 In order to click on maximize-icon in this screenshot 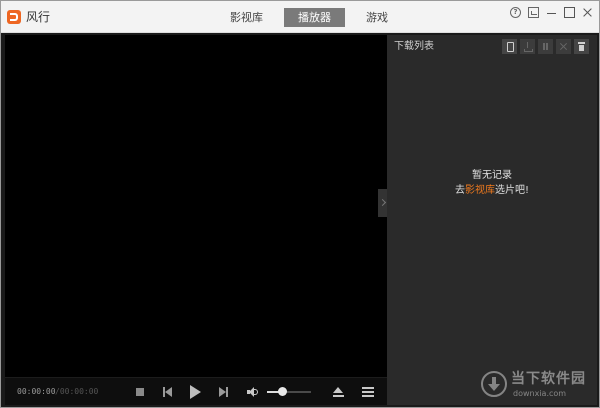, I will do `click(569, 12)`.